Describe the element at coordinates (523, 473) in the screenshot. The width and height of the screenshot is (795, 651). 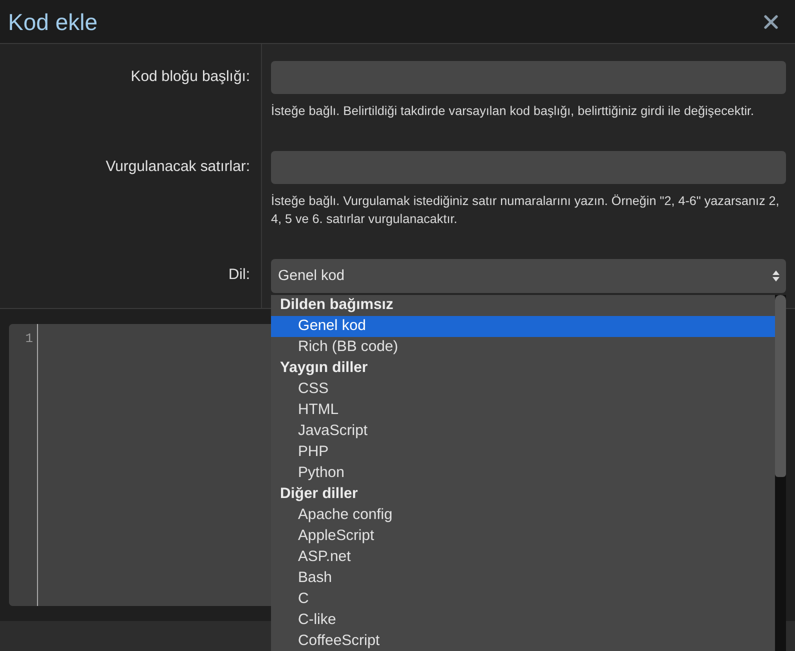
I see `dropdown-option: Python` at that location.